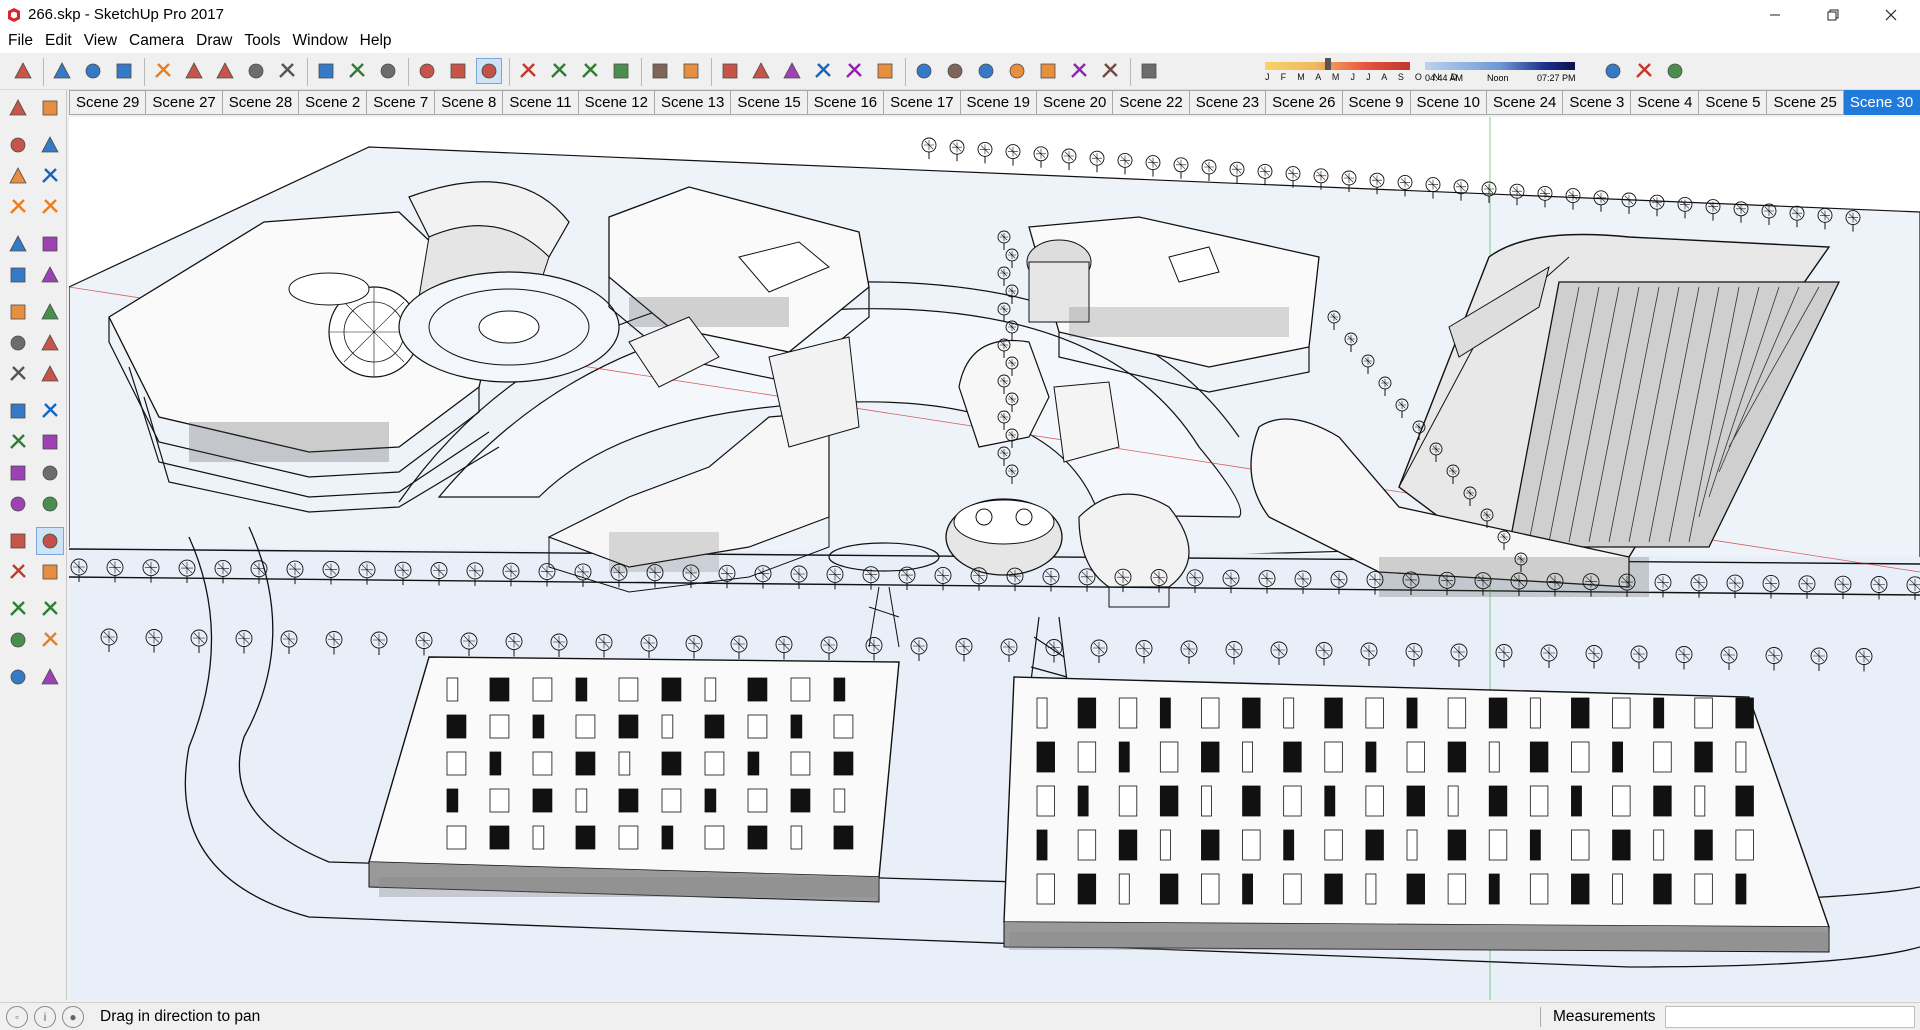  Describe the element at coordinates (616, 102) in the screenshot. I see `scene-tab: Scene 12` at that location.